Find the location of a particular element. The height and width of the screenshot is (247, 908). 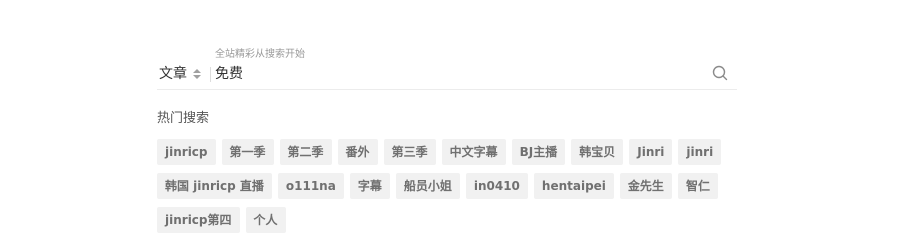

search-divider is located at coordinates (210, 74).